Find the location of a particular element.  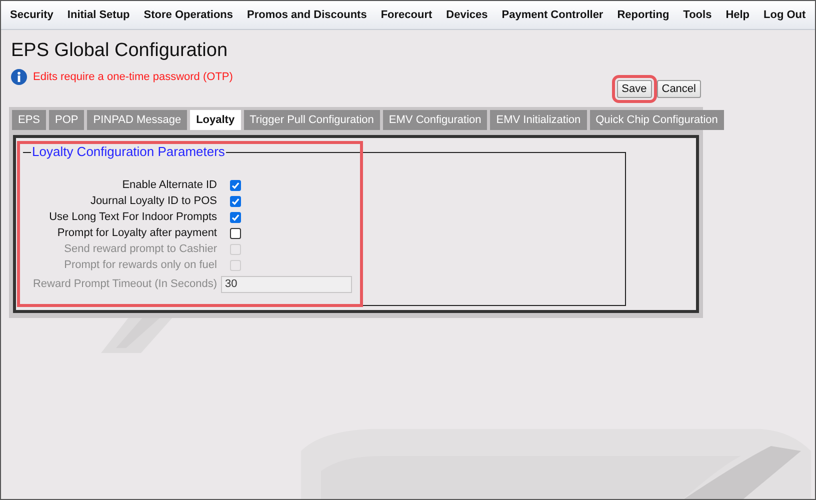

menu-item: Initial Setup is located at coordinates (98, 15).